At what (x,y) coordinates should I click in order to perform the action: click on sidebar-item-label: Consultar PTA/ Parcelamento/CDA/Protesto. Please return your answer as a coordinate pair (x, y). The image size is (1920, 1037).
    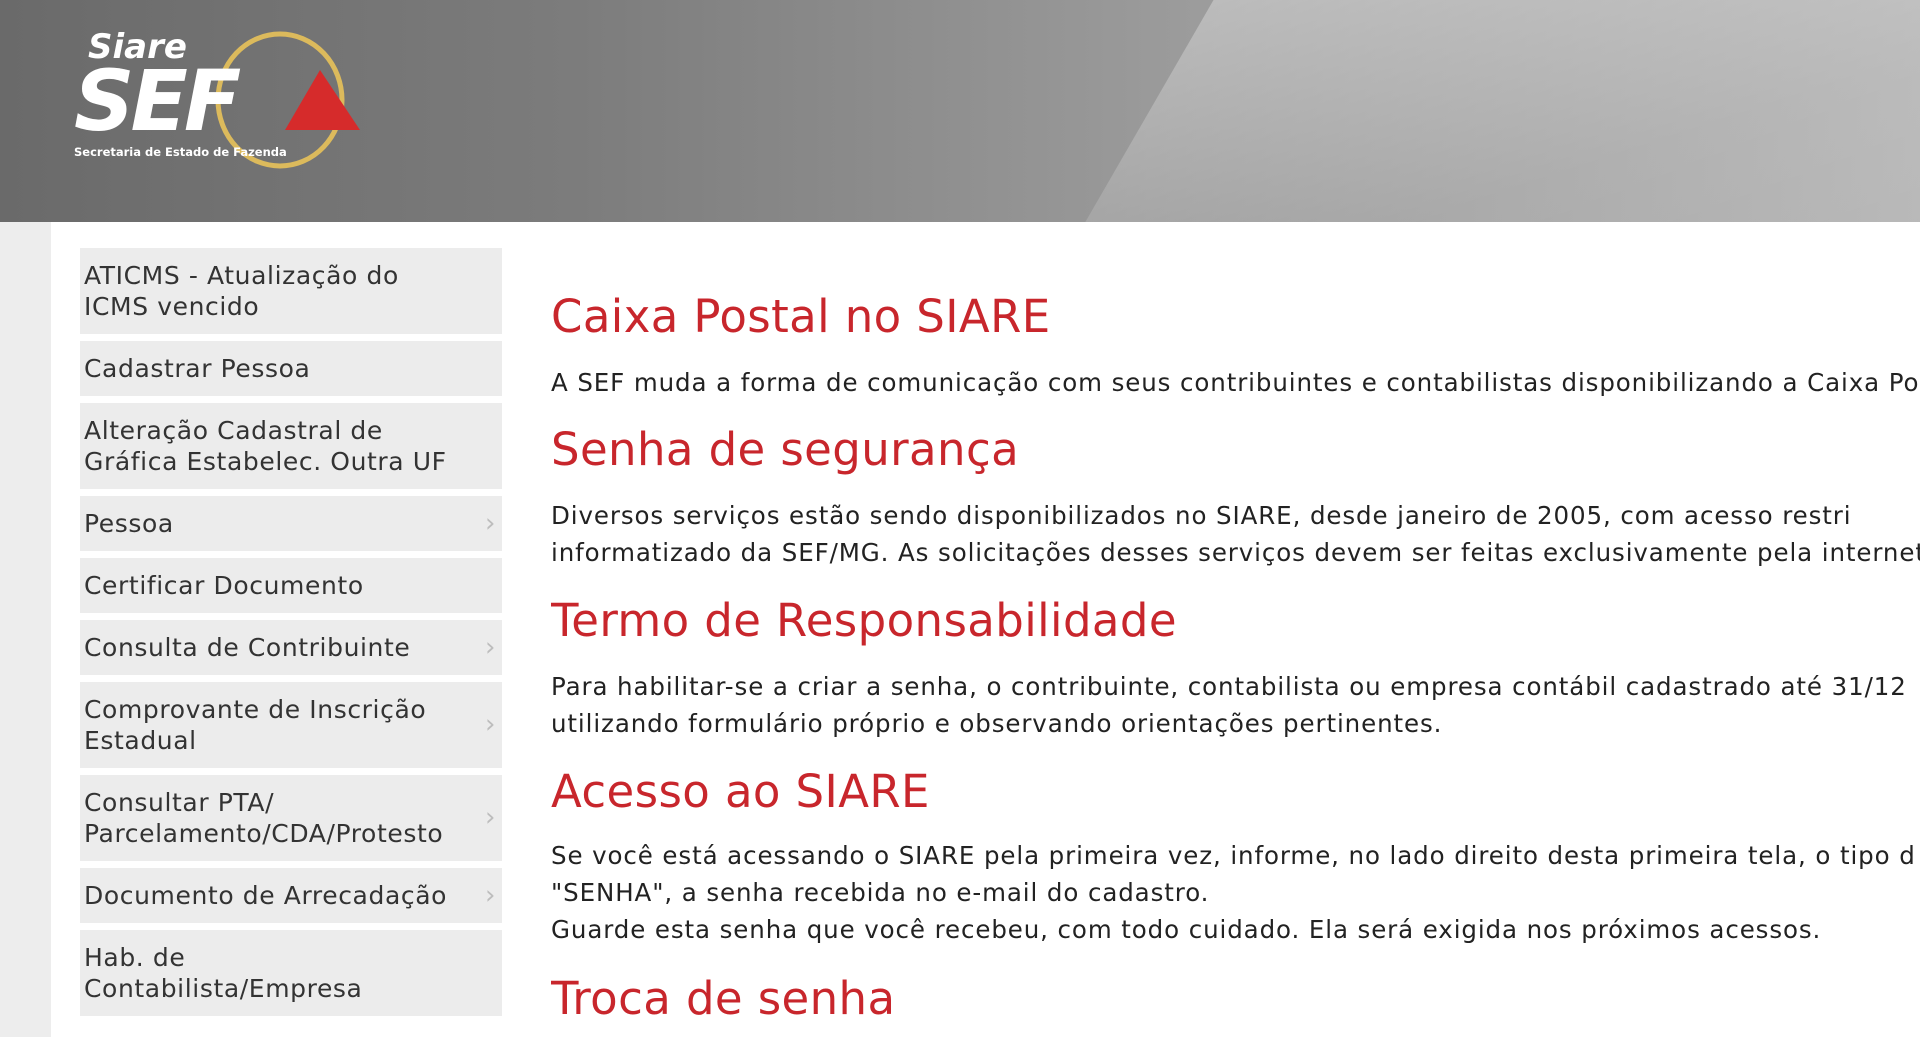
    Looking at the image, I should click on (264, 818).